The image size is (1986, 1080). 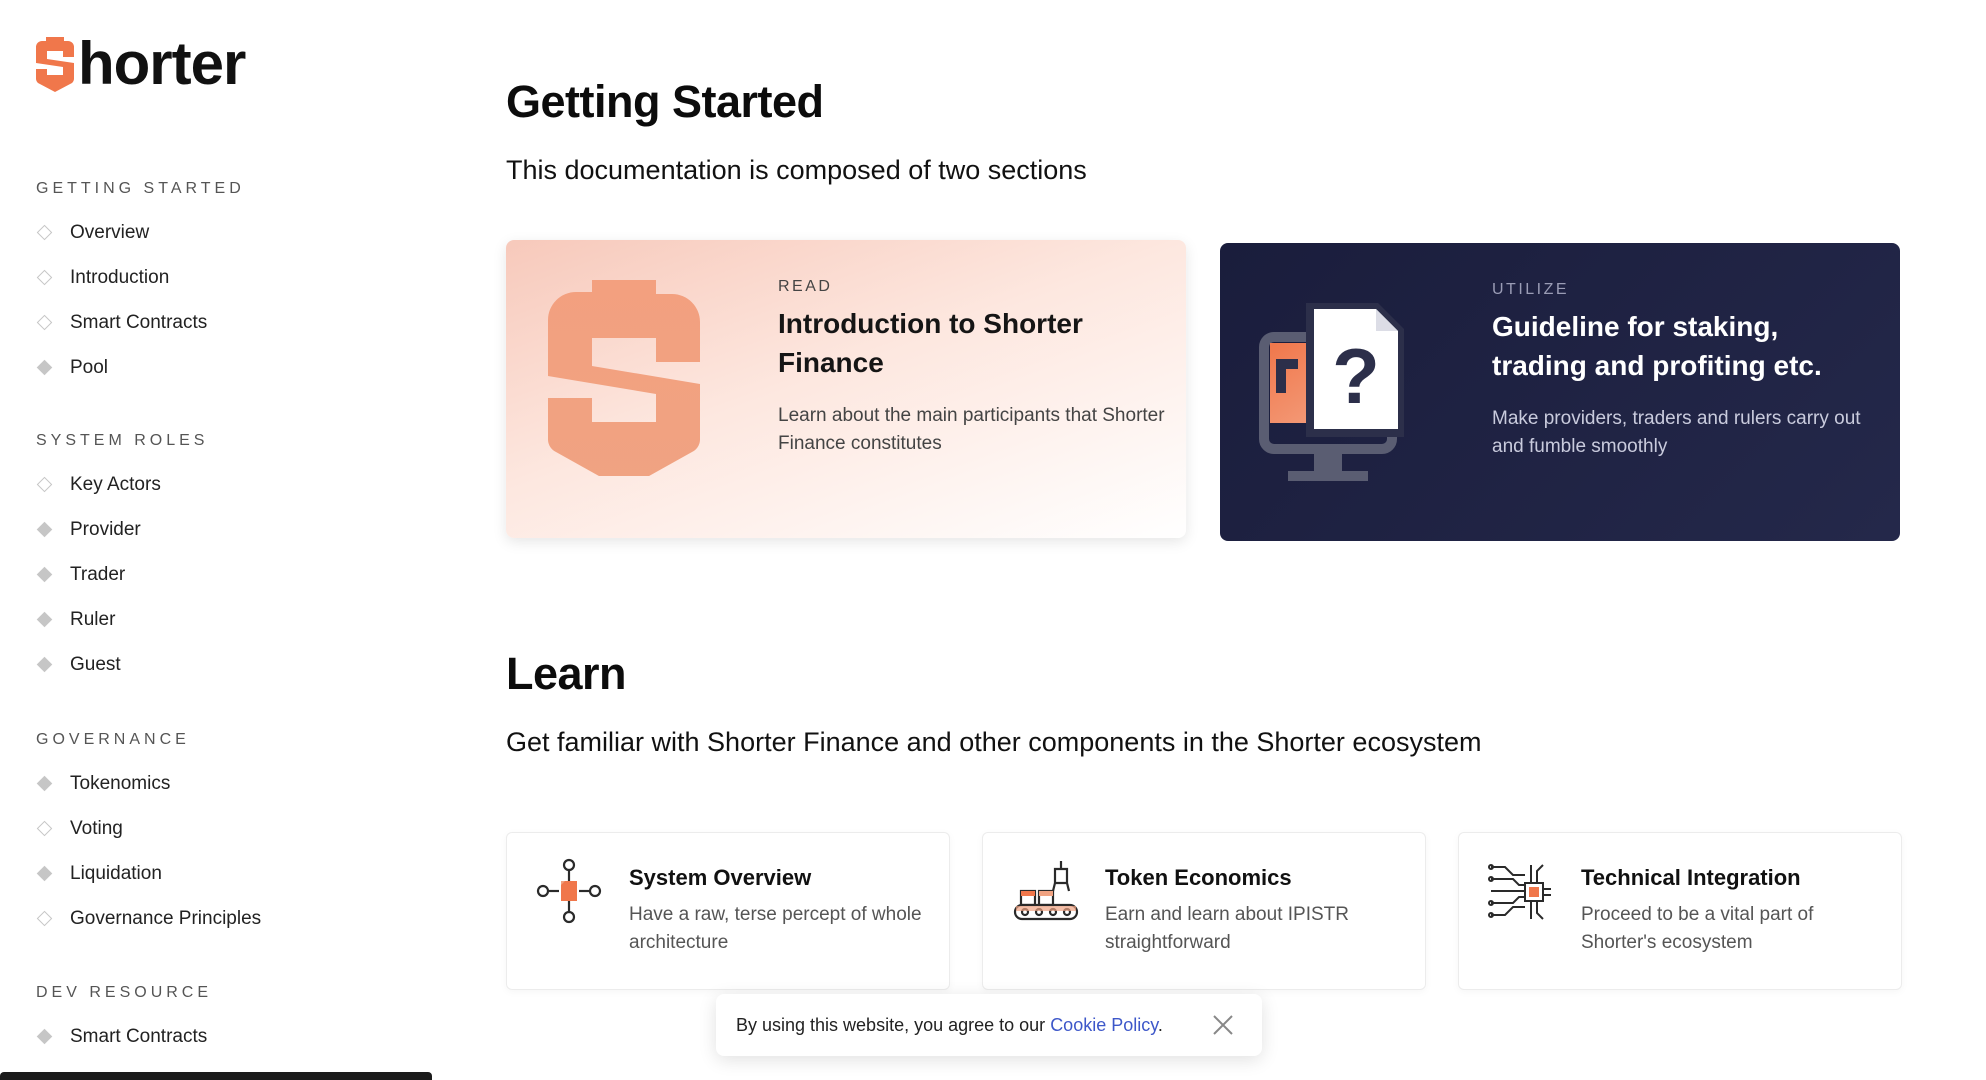 I want to click on brand-logo: horter, so click(x=140, y=63).